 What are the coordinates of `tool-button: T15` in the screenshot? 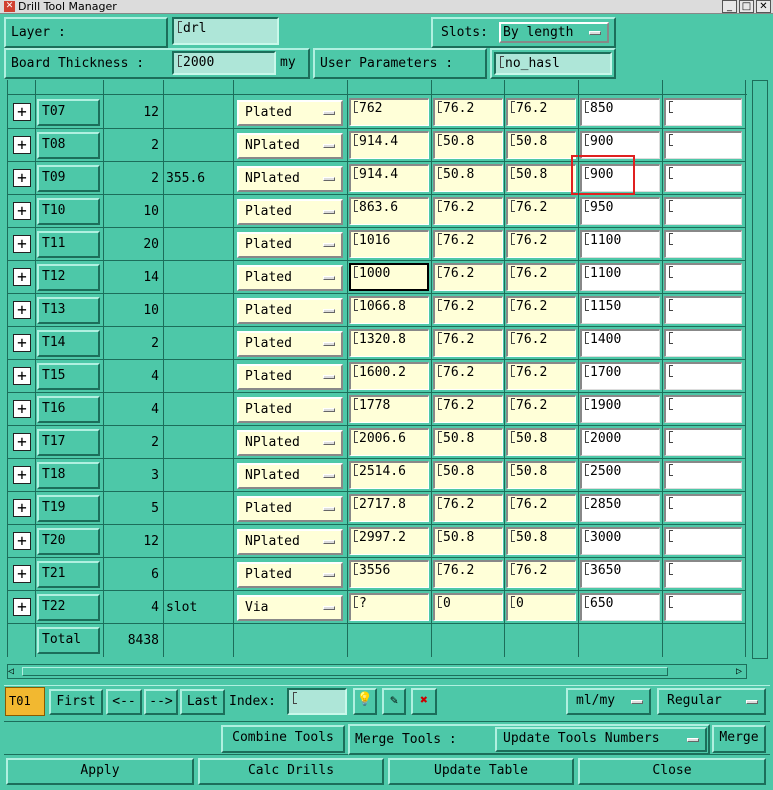 It's located at (68, 376).